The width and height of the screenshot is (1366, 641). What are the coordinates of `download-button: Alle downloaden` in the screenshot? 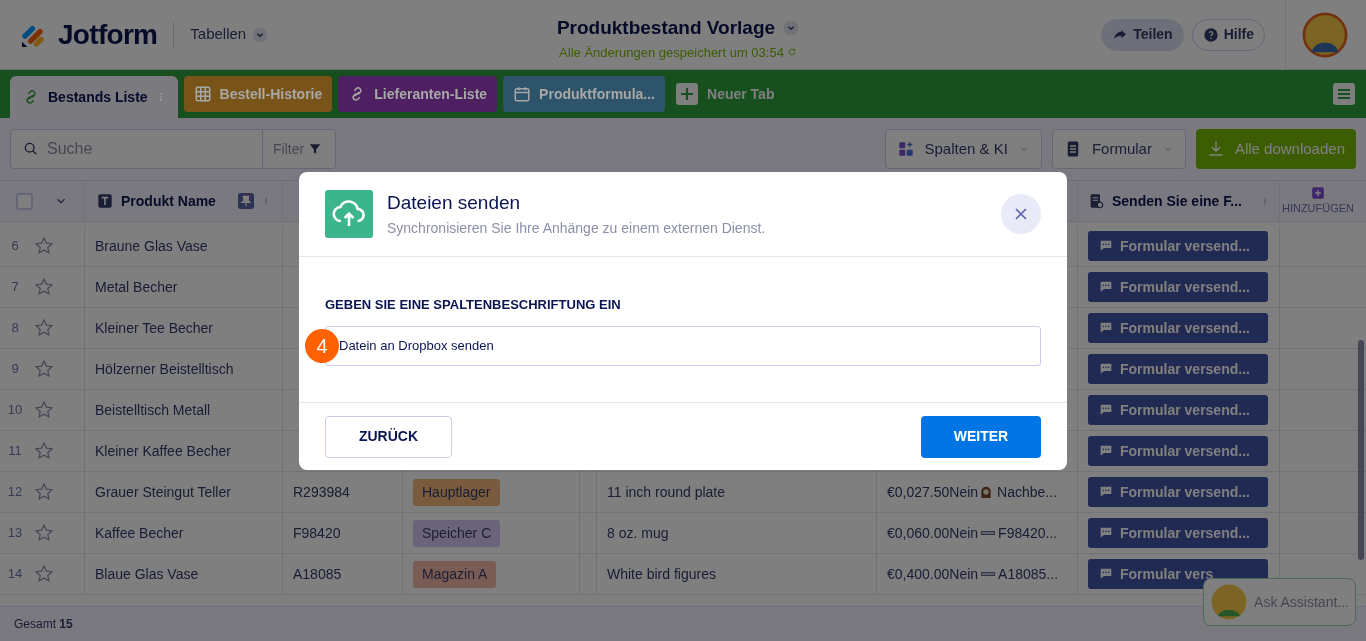 It's located at (1275, 149).